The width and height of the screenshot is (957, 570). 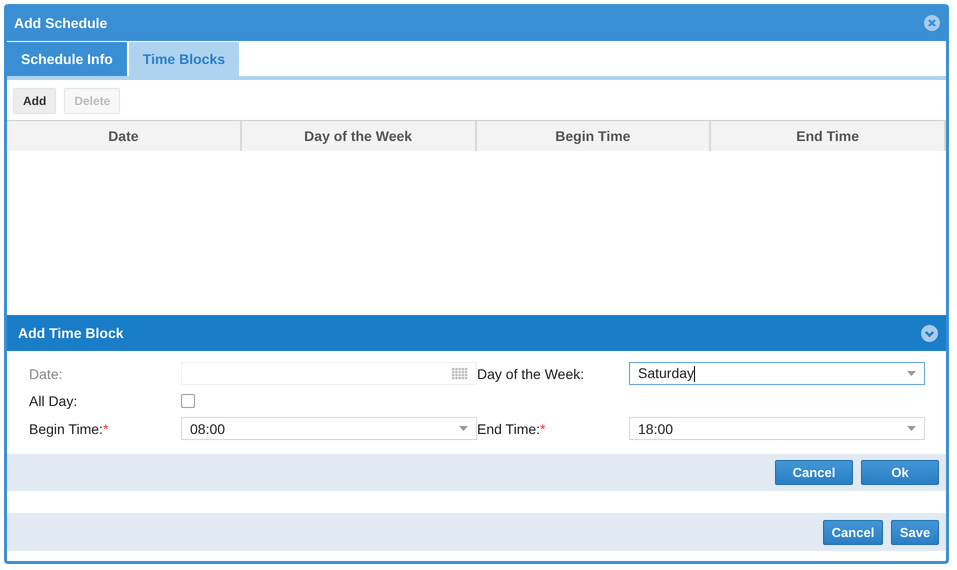 What do you see at coordinates (71, 333) in the screenshot?
I see `panel-title: Add Time Block` at bounding box center [71, 333].